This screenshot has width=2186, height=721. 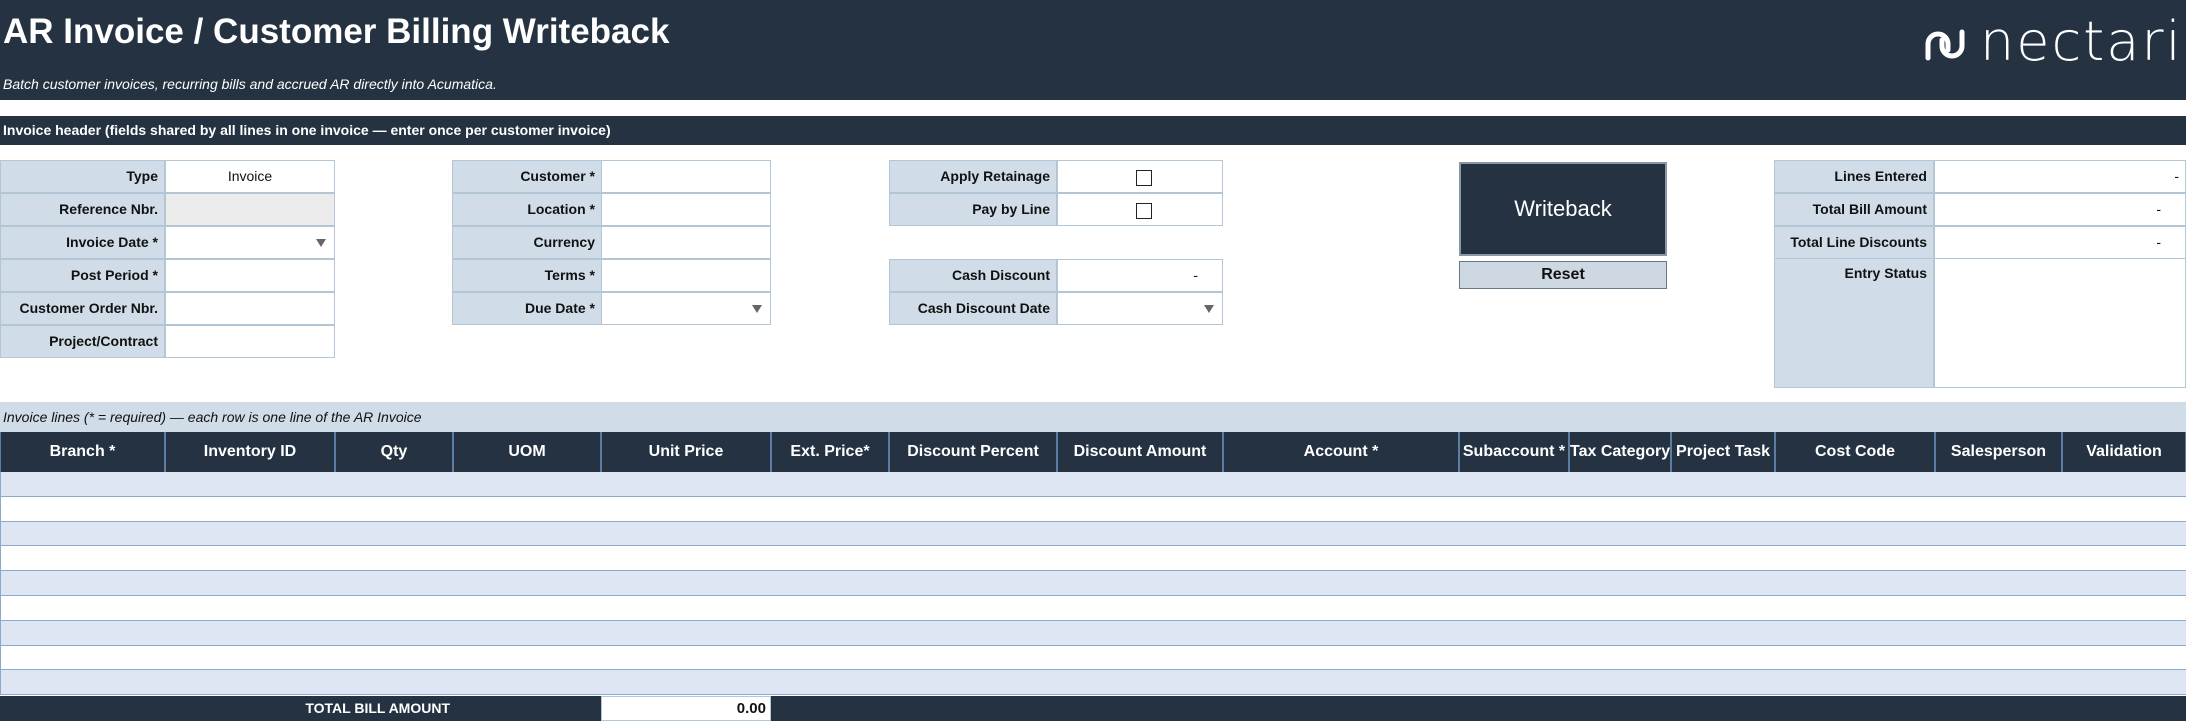 What do you see at coordinates (250, 308) in the screenshot?
I see `customer-order-field` at bounding box center [250, 308].